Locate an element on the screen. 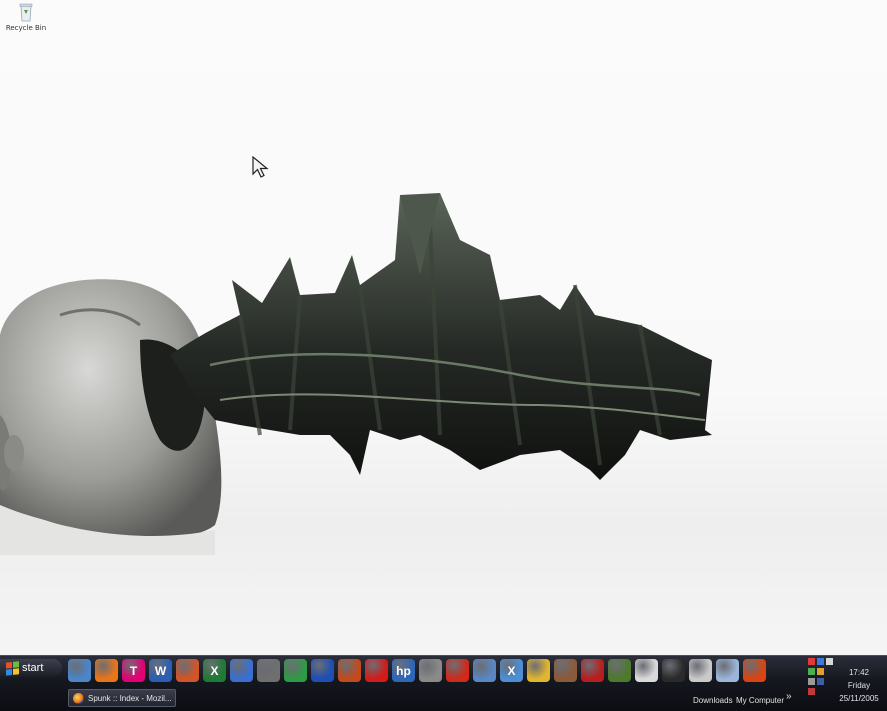 The image size is (887, 711). quick-launch-bar: T W Xhp X is located at coordinates (417, 670).